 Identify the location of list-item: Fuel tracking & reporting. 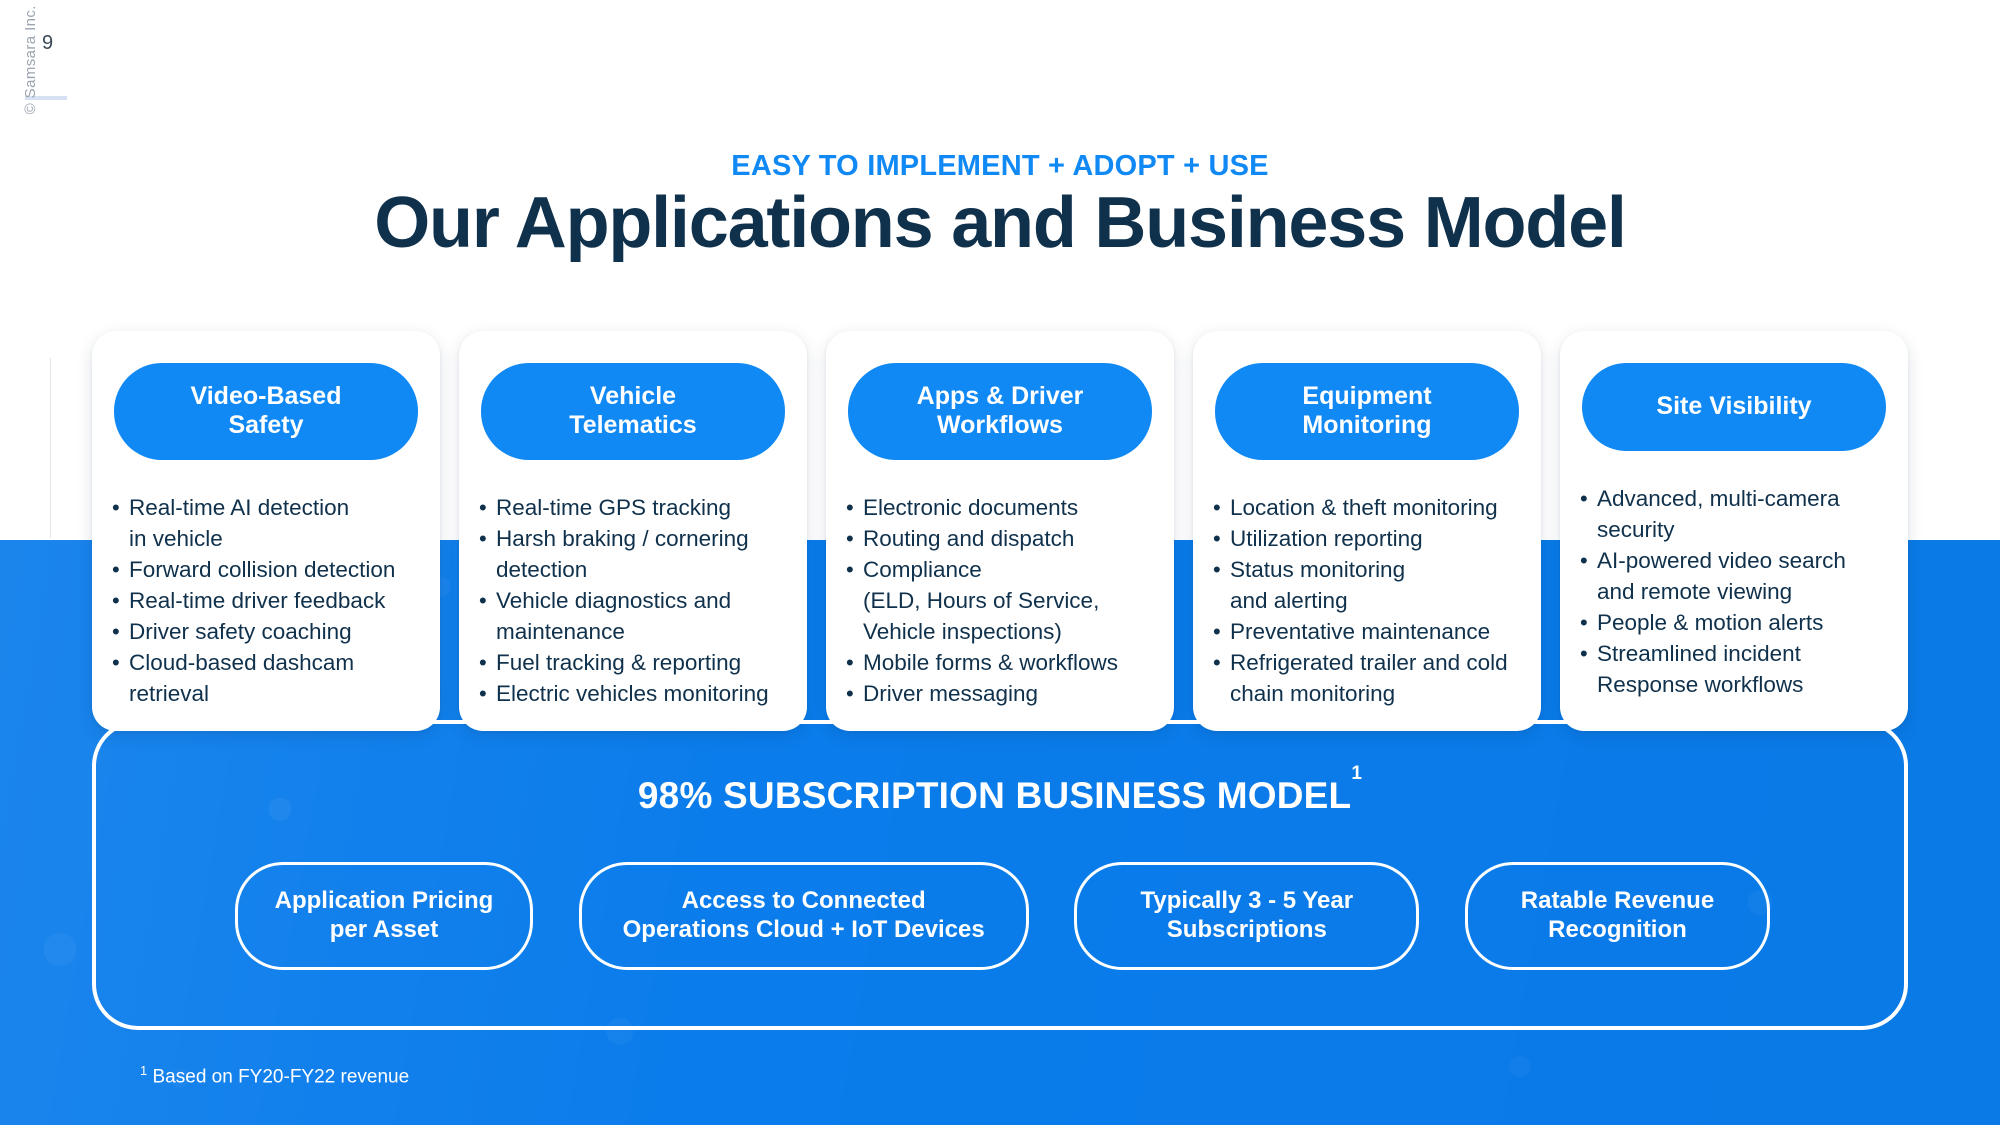
(638, 662).